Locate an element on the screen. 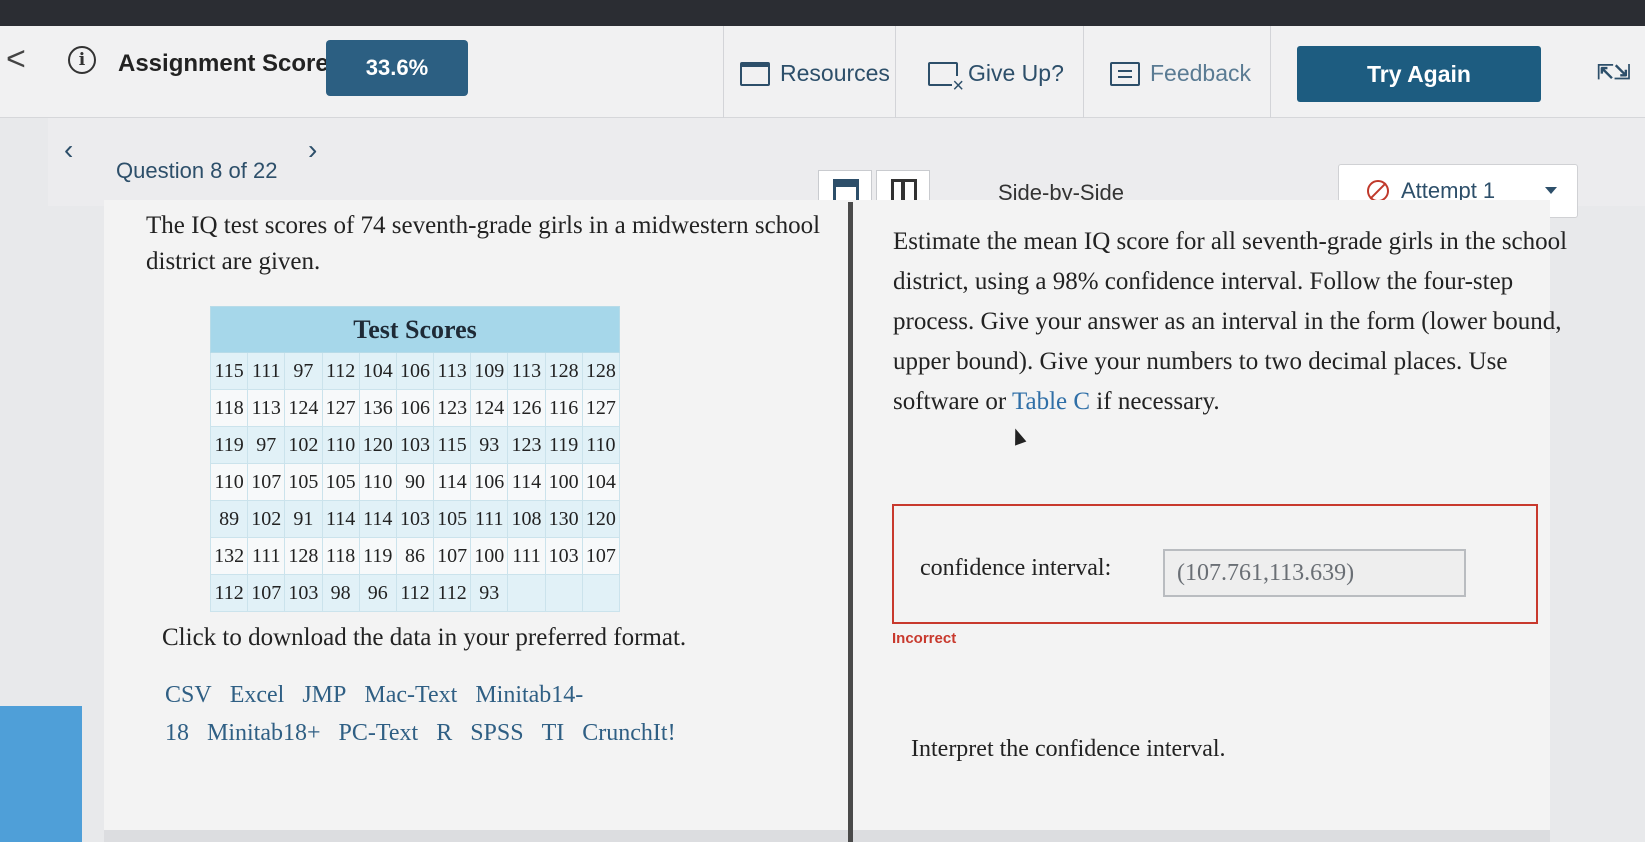 Image resolution: width=1645 pixels, height=842 pixels. table-c-link: Table C is located at coordinates (1051, 401).